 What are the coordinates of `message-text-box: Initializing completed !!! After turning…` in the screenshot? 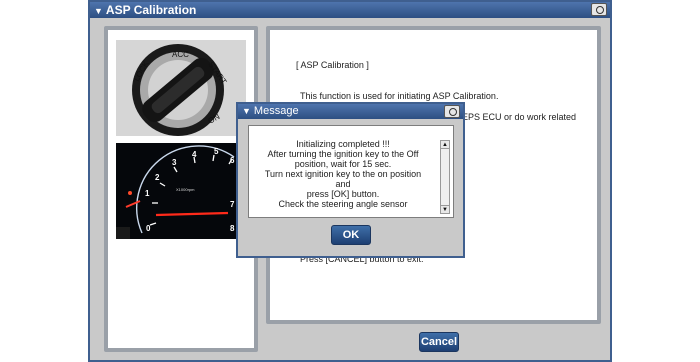 It's located at (351, 171).